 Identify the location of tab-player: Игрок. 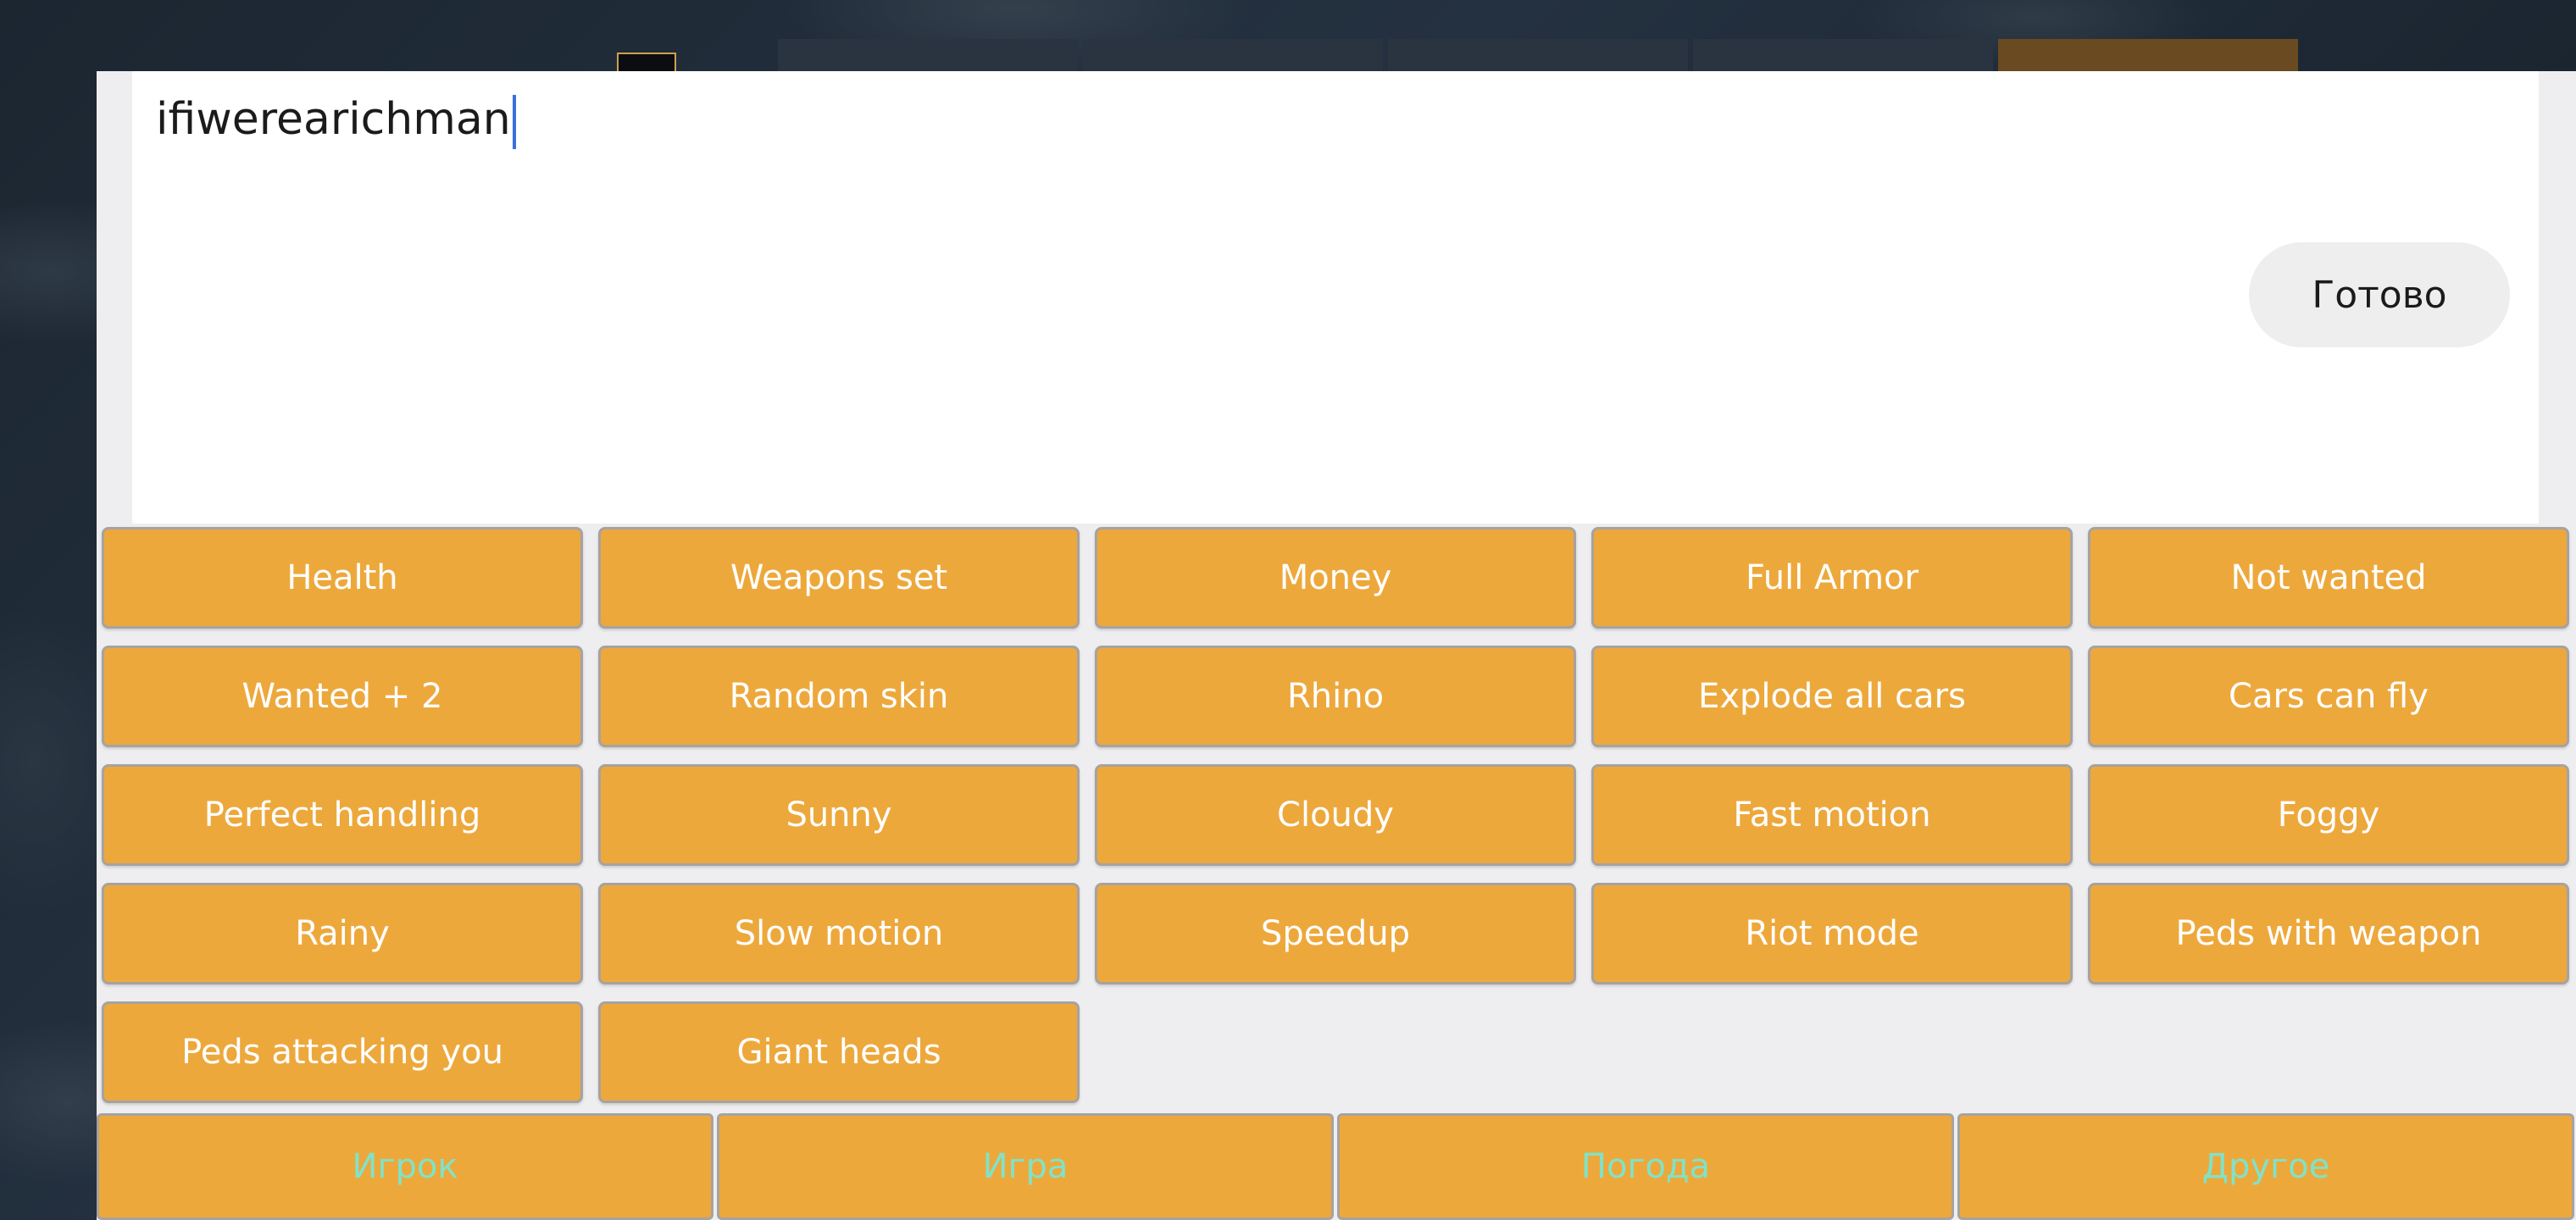
(405, 1166).